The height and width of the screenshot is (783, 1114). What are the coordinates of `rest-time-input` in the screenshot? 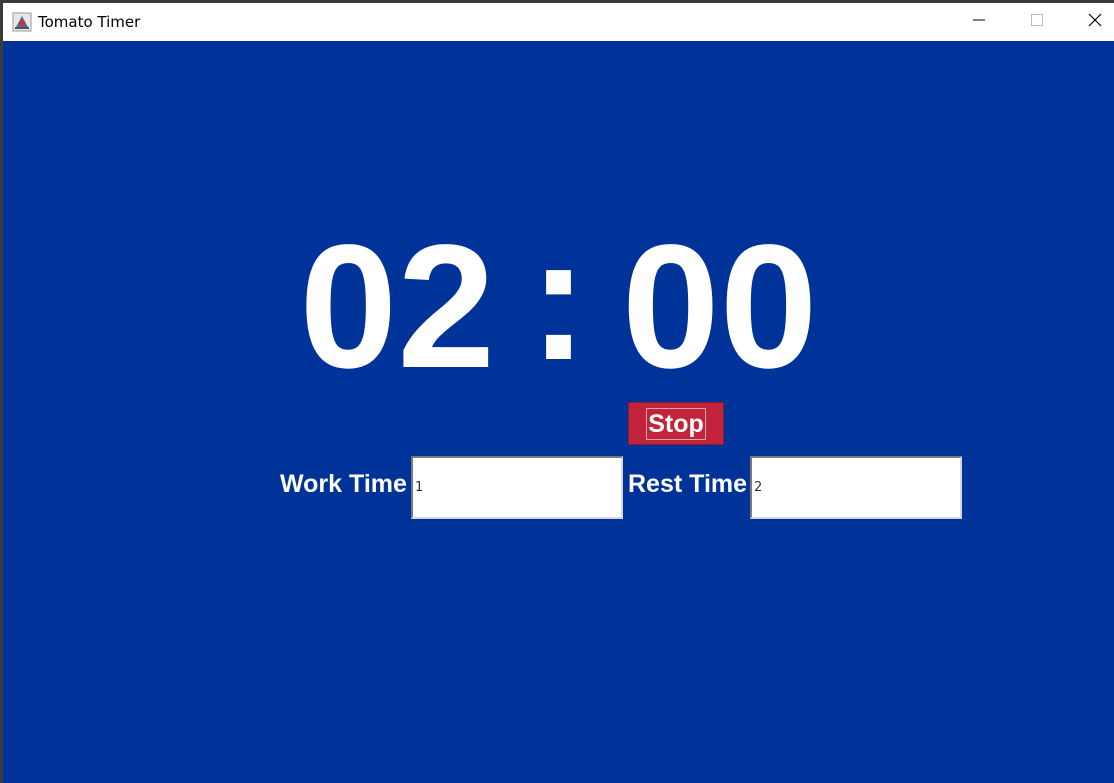 It's located at (856, 487).